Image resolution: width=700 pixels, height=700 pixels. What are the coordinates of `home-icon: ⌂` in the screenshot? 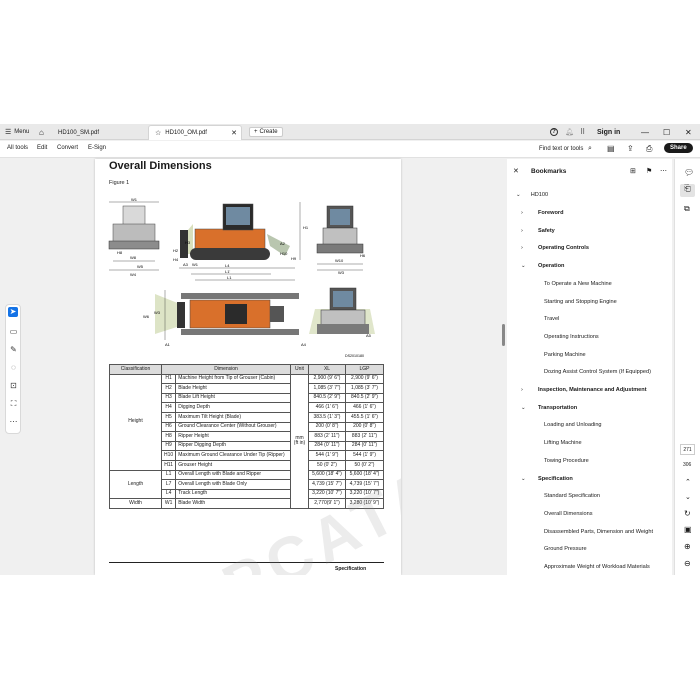 It's located at (41, 132).